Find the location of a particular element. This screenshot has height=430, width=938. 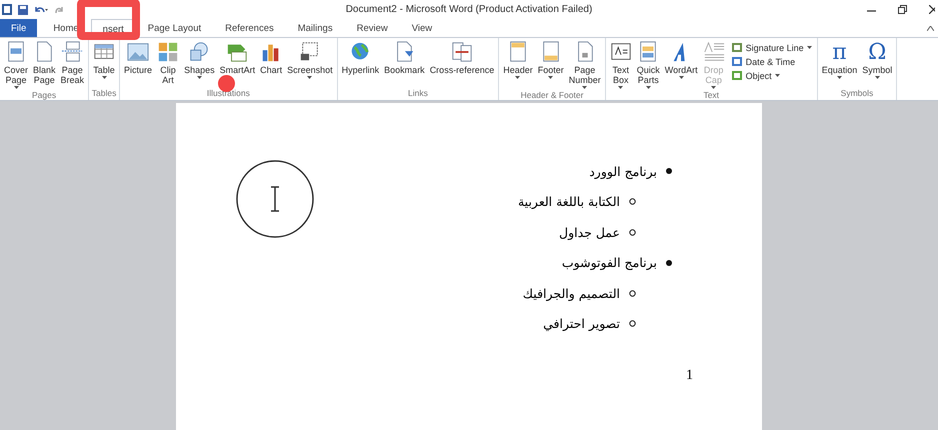

list-item-text: برنامج الوورد is located at coordinates (623, 171).